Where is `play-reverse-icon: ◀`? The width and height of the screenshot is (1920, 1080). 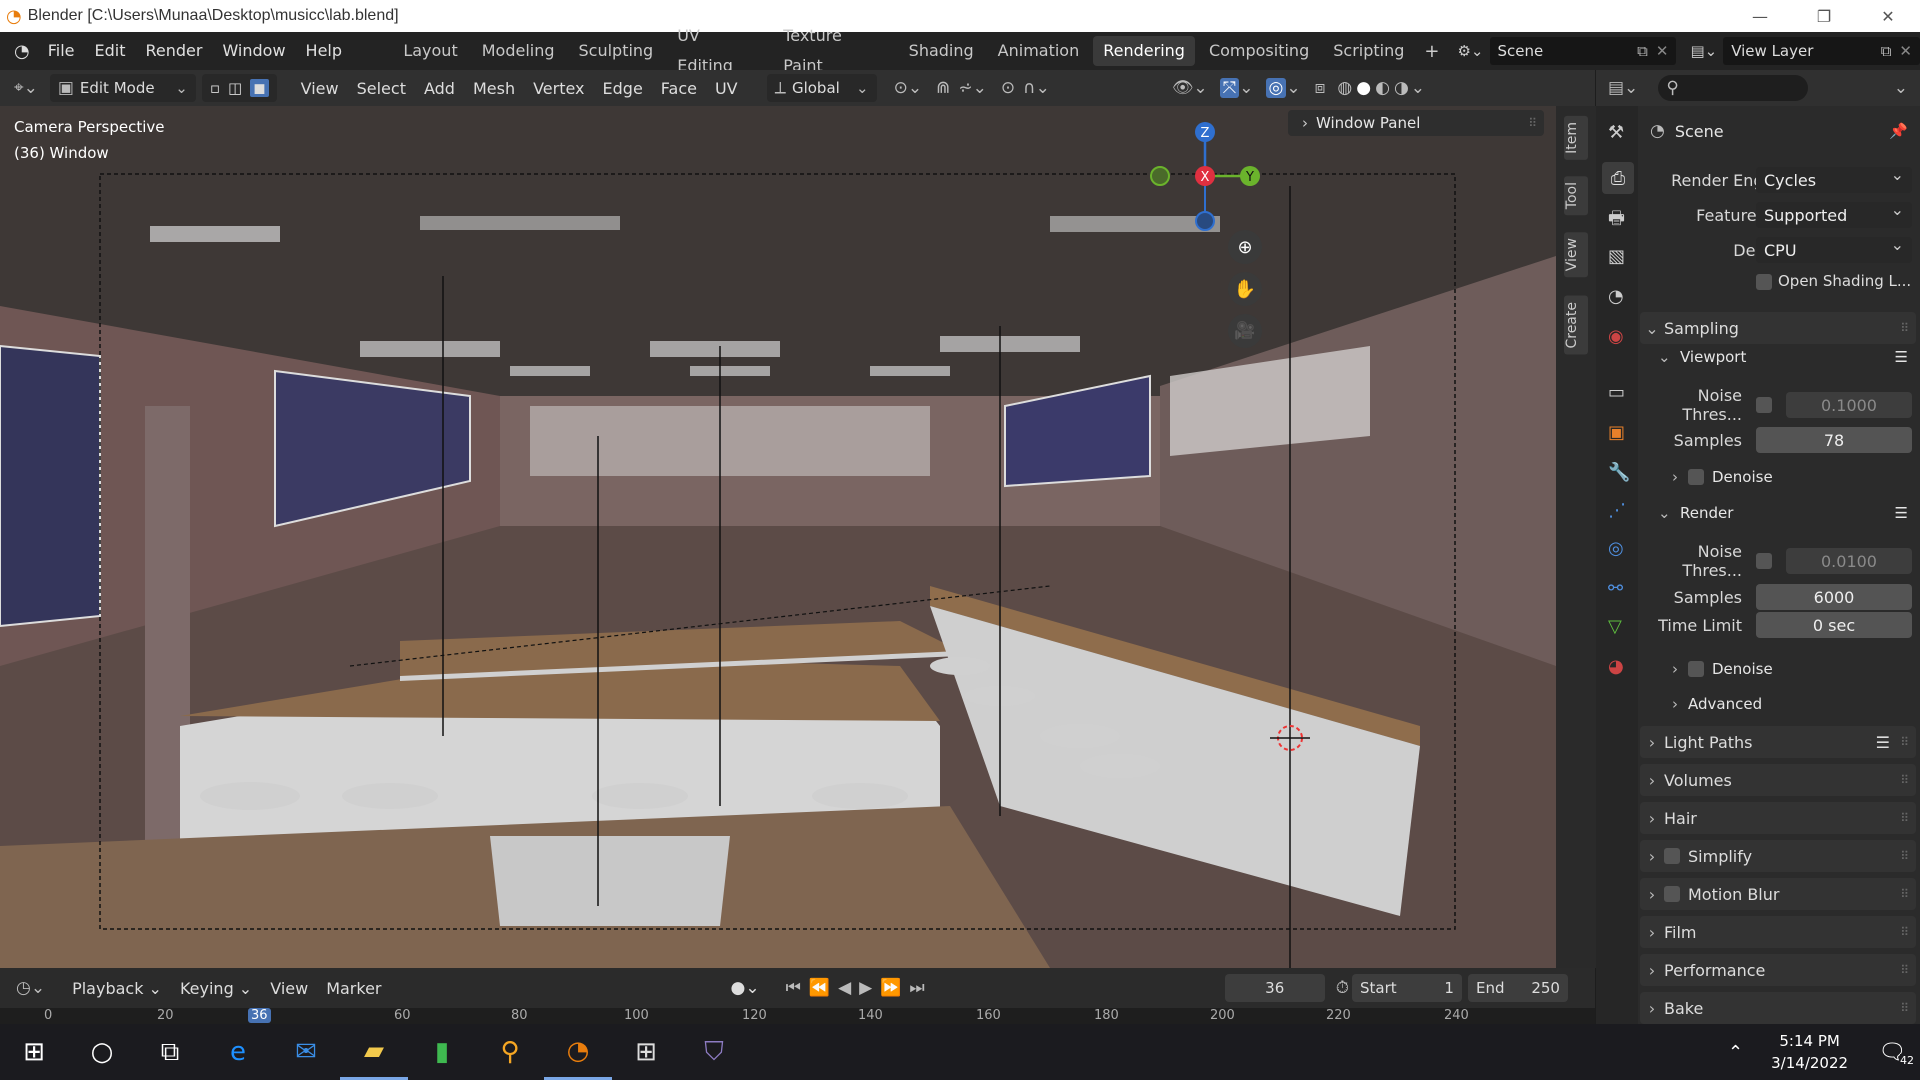
play-reverse-icon: ◀ is located at coordinates (844, 988).